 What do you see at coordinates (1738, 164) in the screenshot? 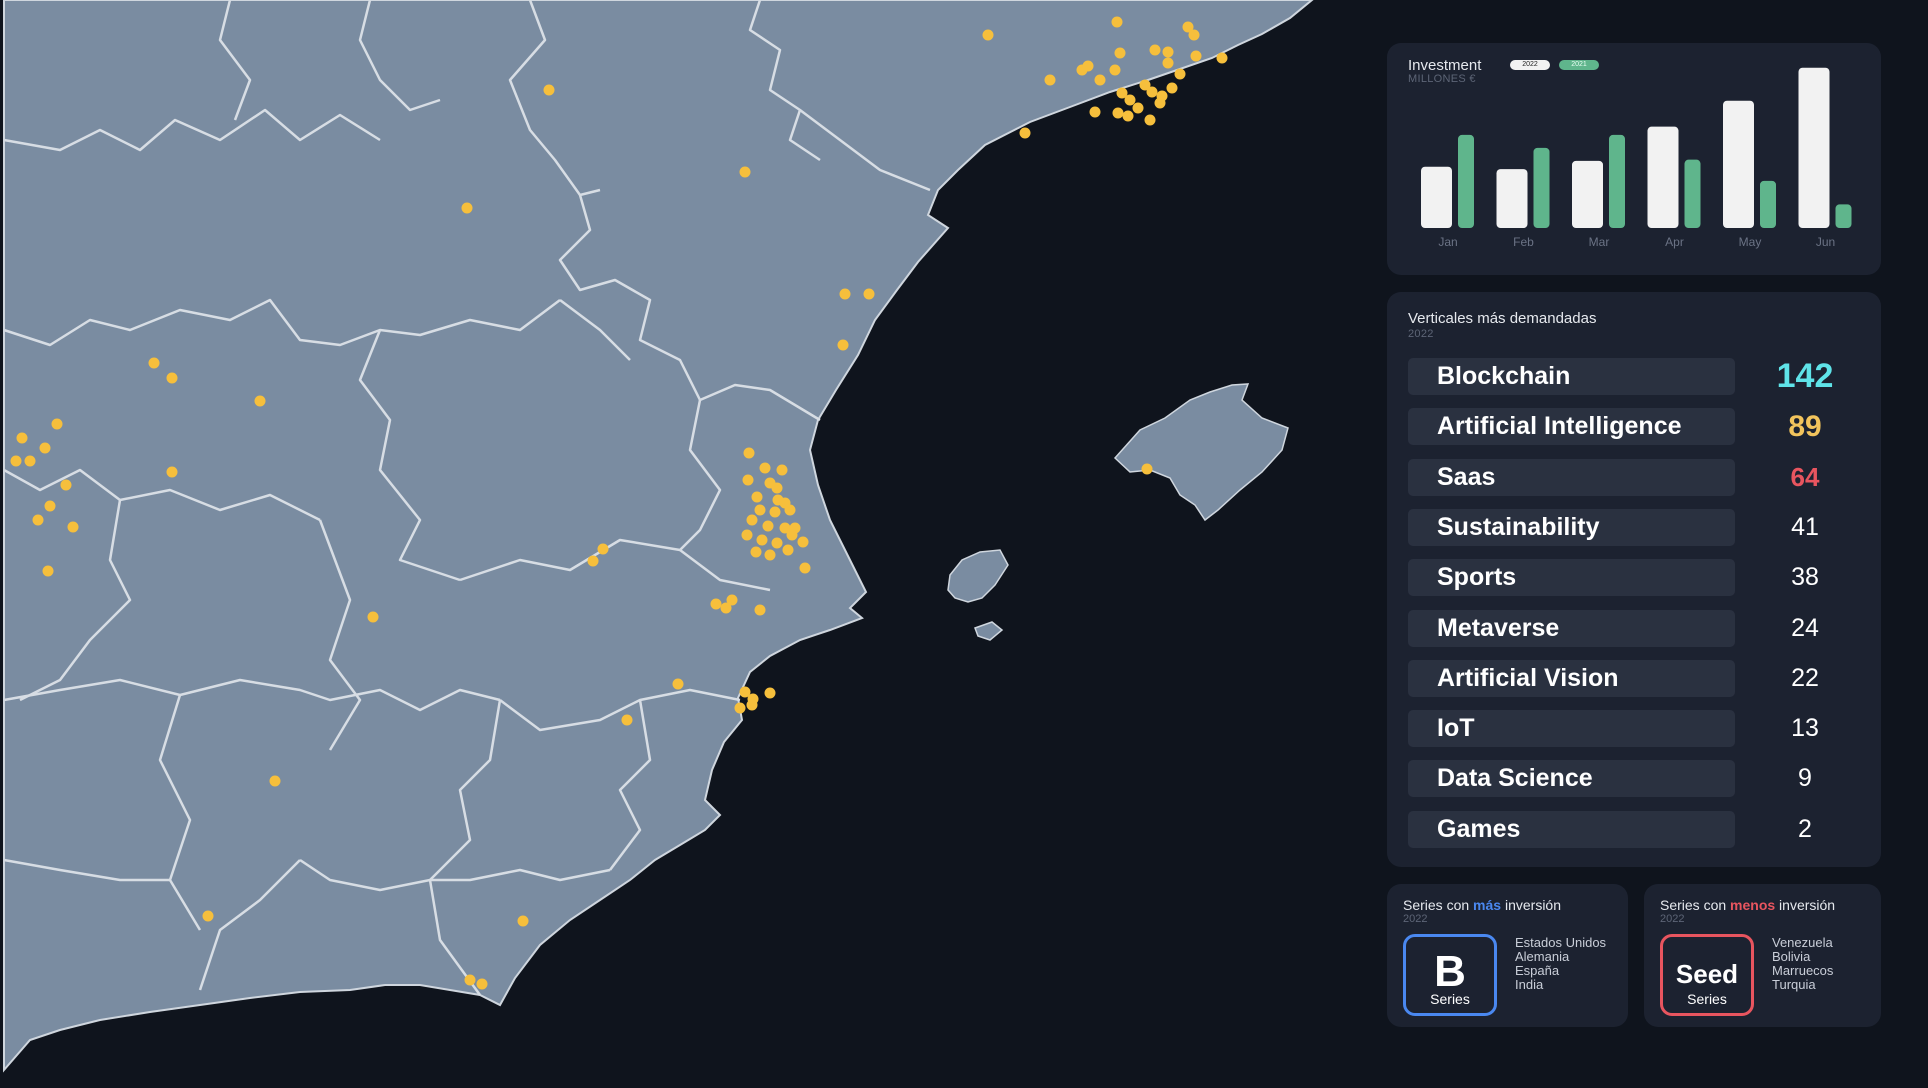
I see `bar-2022-may` at bounding box center [1738, 164].